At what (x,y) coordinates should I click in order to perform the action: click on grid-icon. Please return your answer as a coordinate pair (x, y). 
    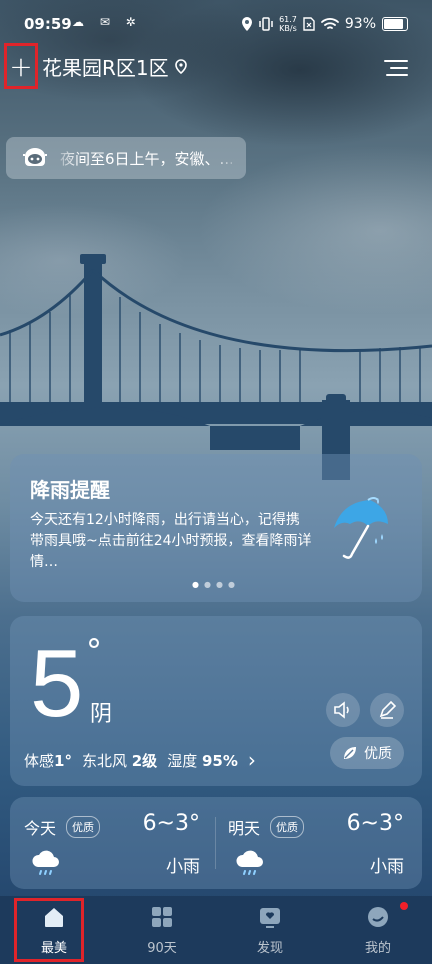
    Looking at the image, I should click on (162, 917).